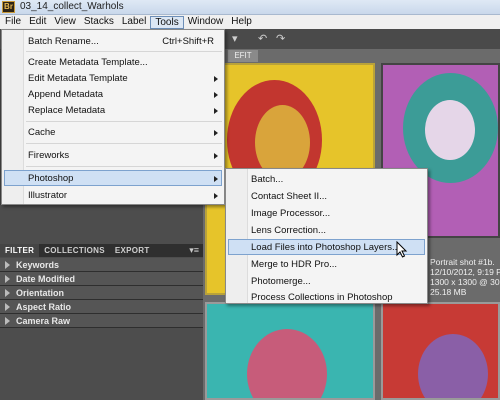 The height and width of the screenshot is (400, 500). I want to click on filter-label: Camera Raw, so click(43, 320).